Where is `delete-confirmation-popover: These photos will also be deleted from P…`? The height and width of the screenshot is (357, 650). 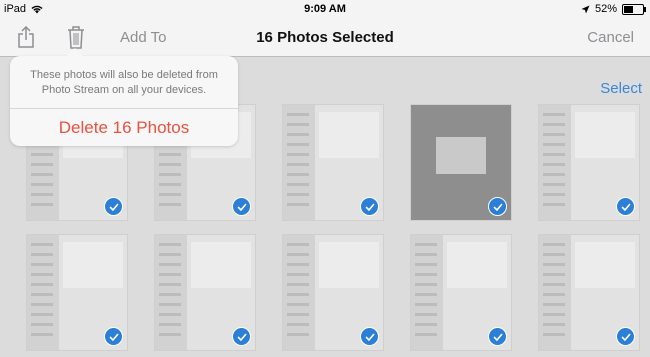
delete-confirmation-popover: These photos will also be deleted from P… is located at coordinates (124, 97).